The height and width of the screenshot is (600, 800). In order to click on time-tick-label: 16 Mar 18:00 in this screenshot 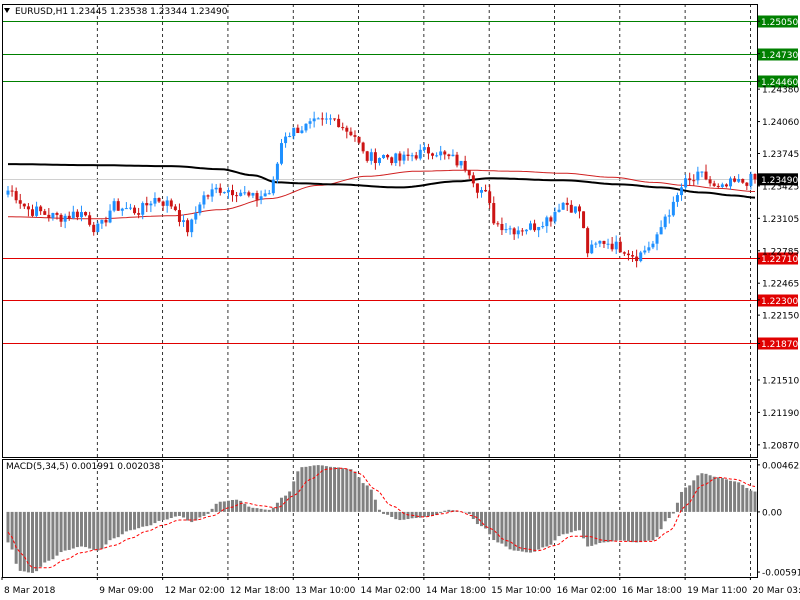, I will do `click(652, 591)`.